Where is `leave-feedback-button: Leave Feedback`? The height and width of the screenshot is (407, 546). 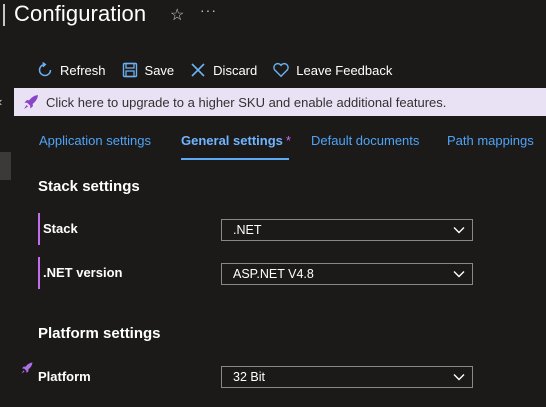
leave-feedback-button: Leave Feedback is located at coordinates (332, 70).